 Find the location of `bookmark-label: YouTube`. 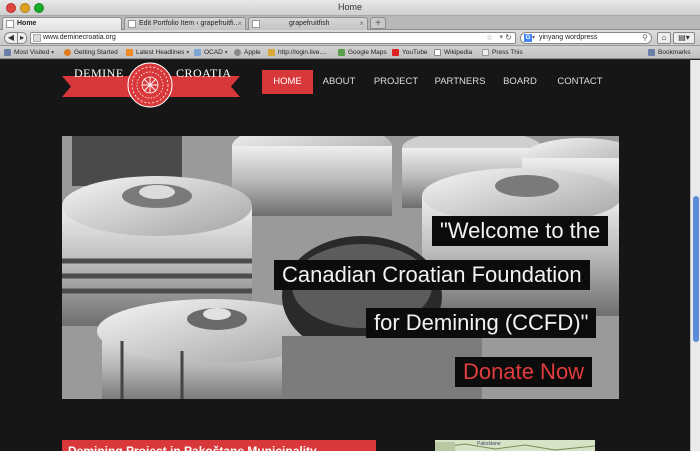

bookmark-label: YouTube is located at coordinates (415, 52).